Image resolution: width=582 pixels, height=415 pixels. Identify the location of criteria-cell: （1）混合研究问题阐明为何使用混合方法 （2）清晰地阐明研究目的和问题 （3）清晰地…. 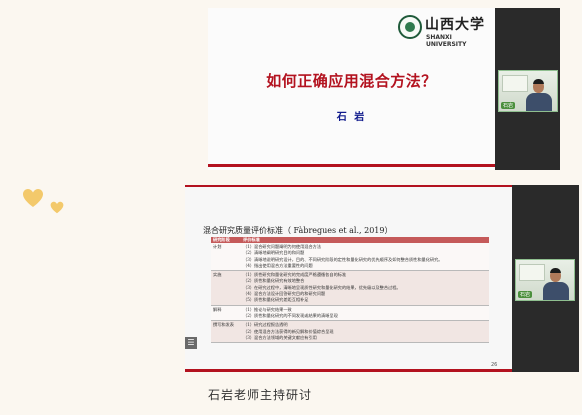
(365, 257).